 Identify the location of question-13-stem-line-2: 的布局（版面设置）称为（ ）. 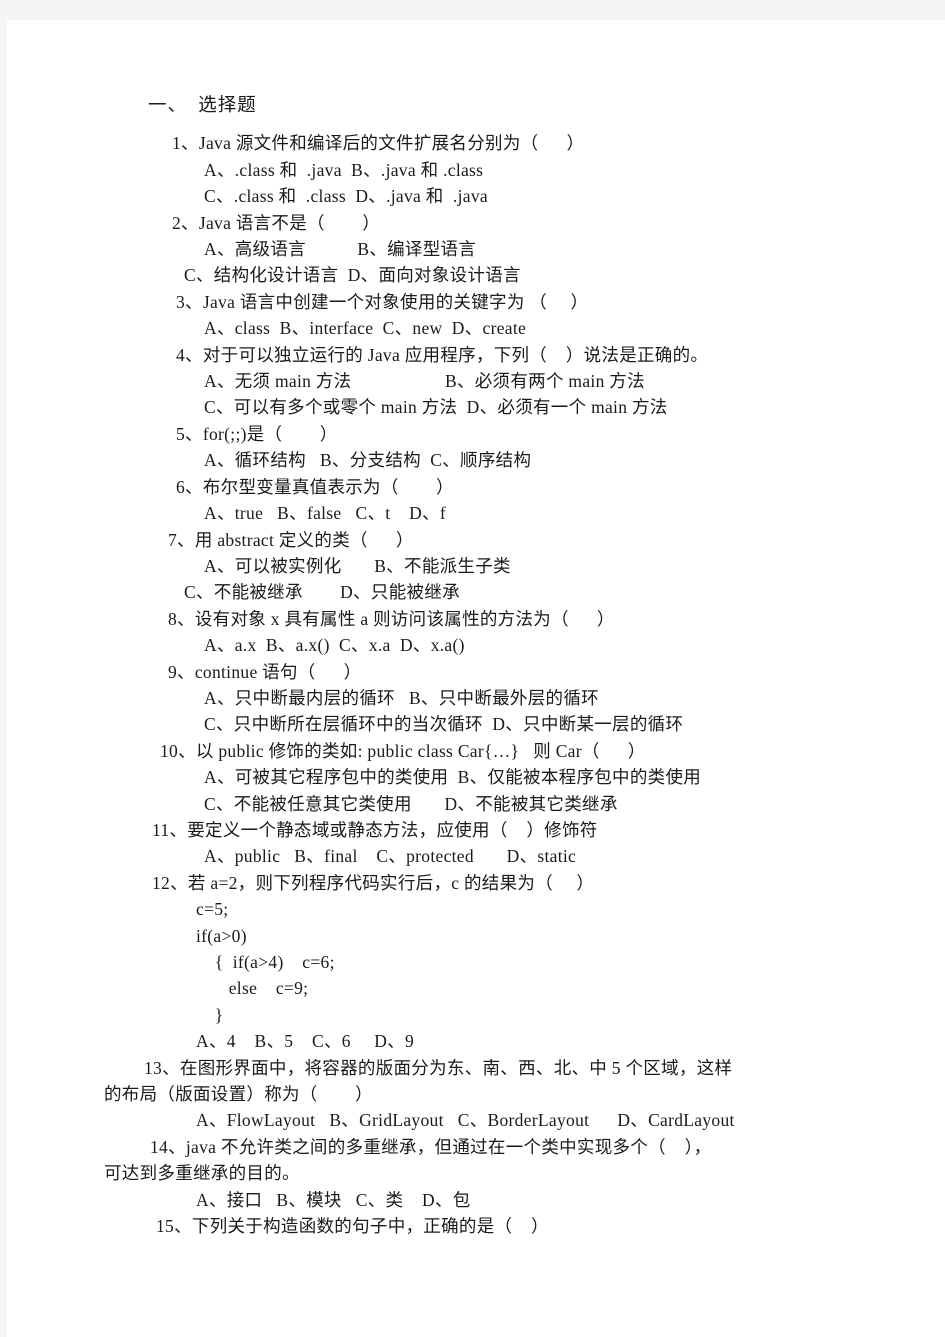
(238, 1094).